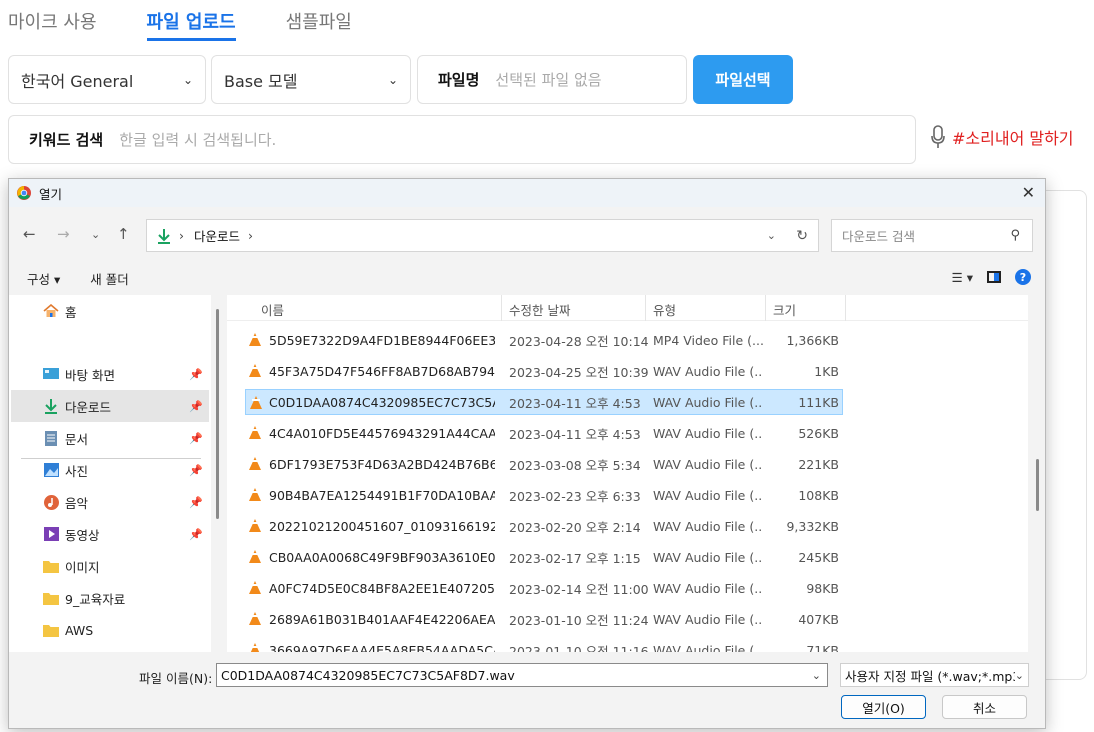 Image resolution: width=1094 pixels, height=732 pixels. What do you see at coordinates (462, 139) in the screenshot?
I see `keyword-search-field: 키워드 검색 한글 입력 시 검색됩니다.` at bounding box center [462, 139].